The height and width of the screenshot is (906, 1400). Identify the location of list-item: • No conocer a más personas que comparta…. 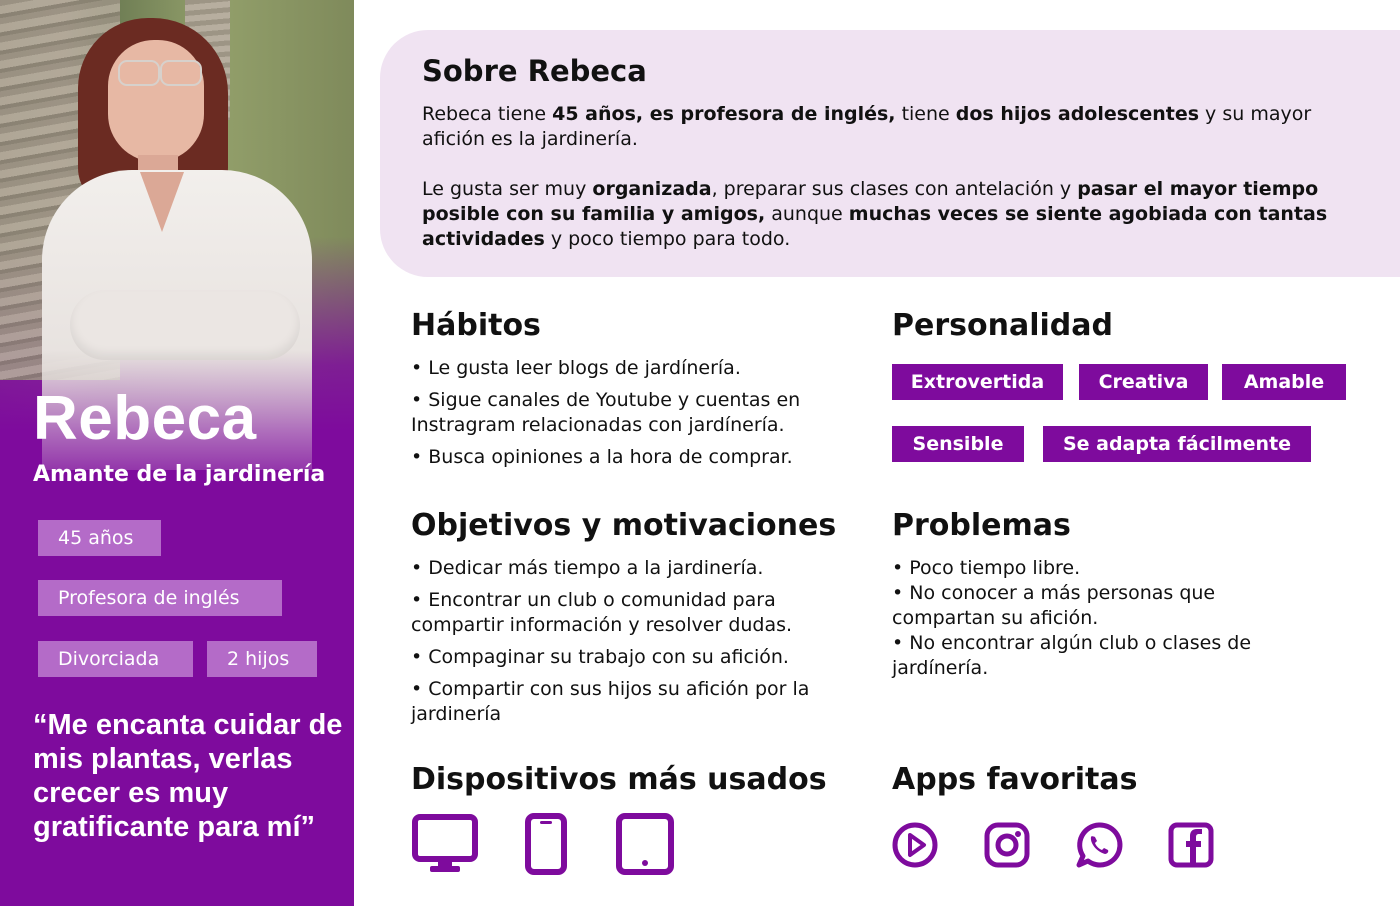
(1054, 605).